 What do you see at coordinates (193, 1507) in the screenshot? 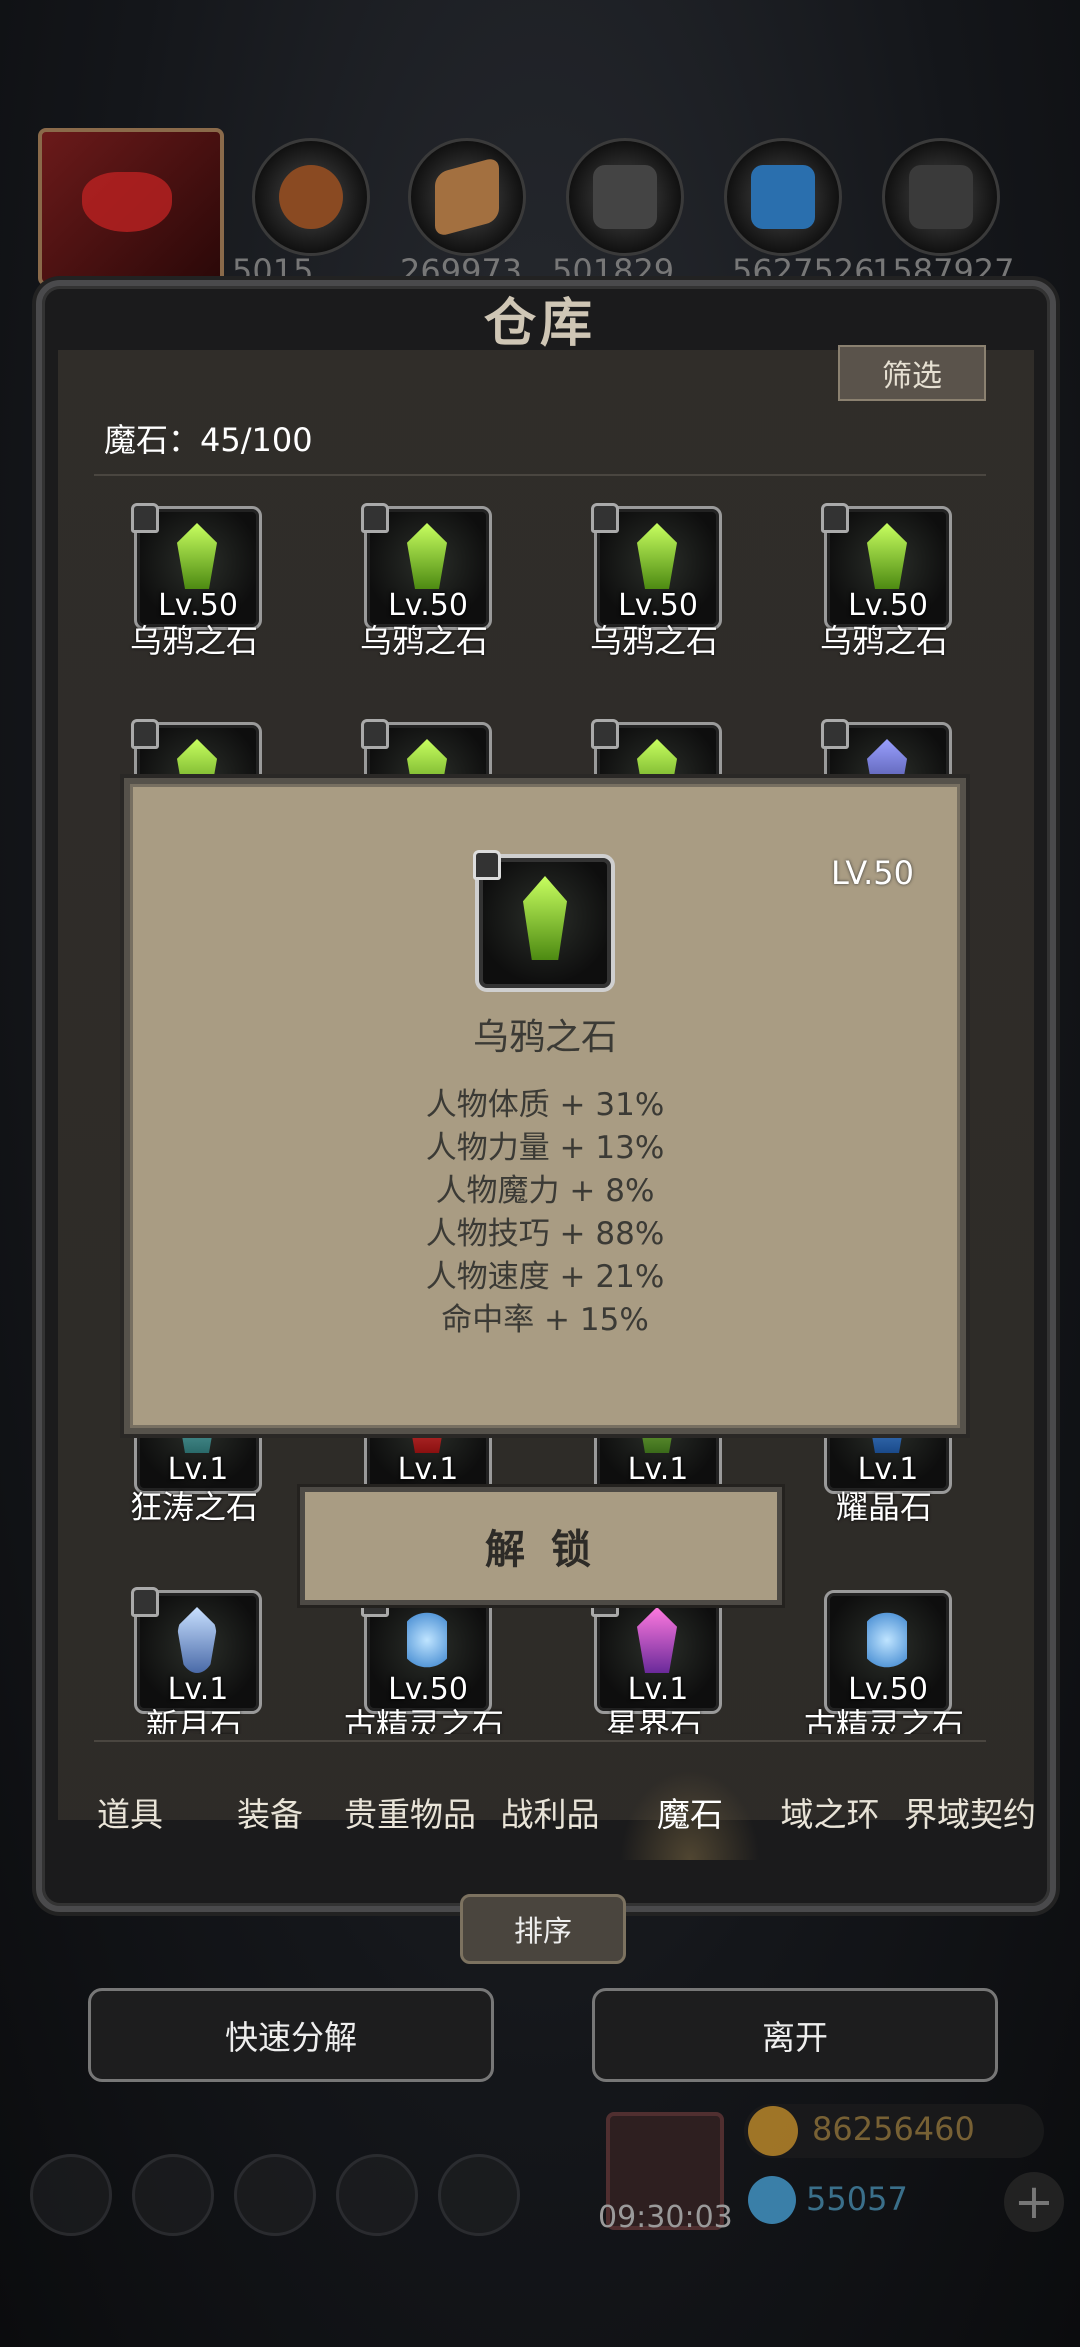
I see `item-name: 狂涛之石` at bounding box center [193, 1507].